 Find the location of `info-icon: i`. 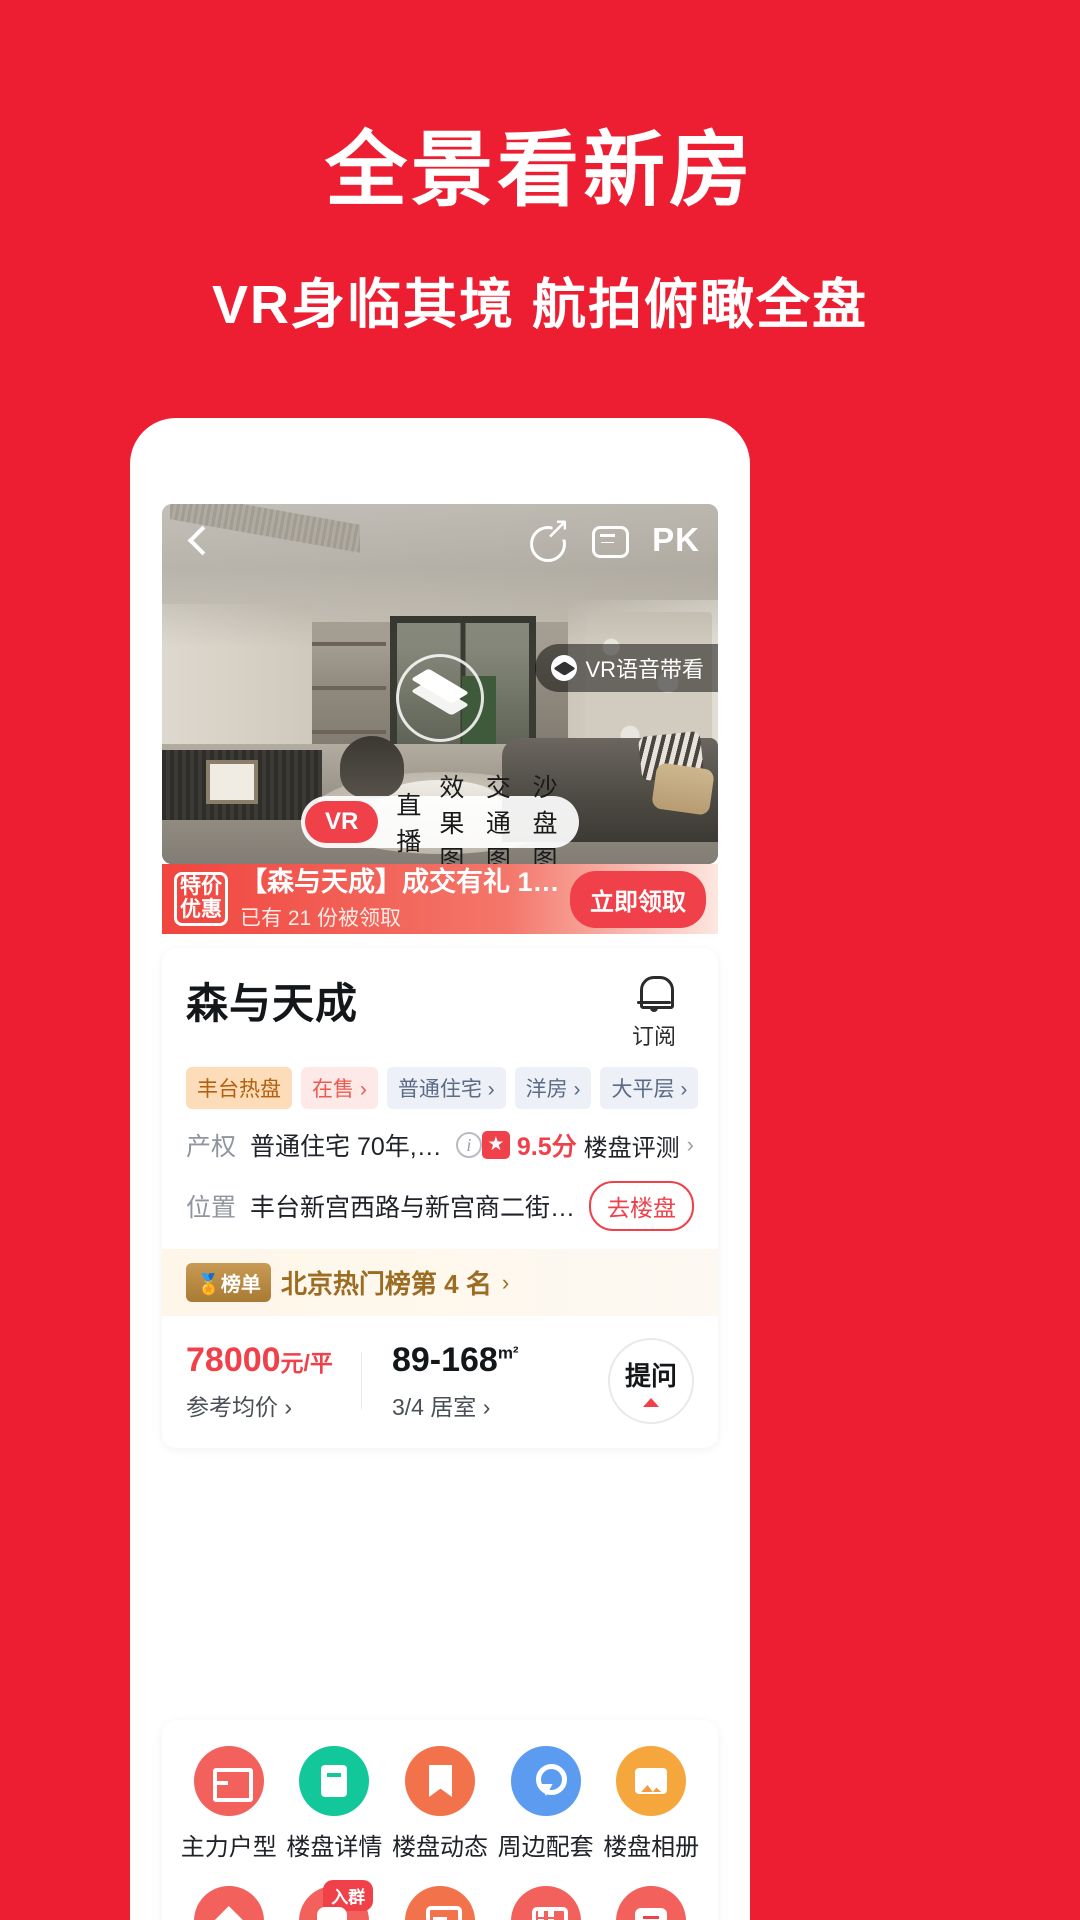

info-icon: i is located at coordinates (468, 1145).